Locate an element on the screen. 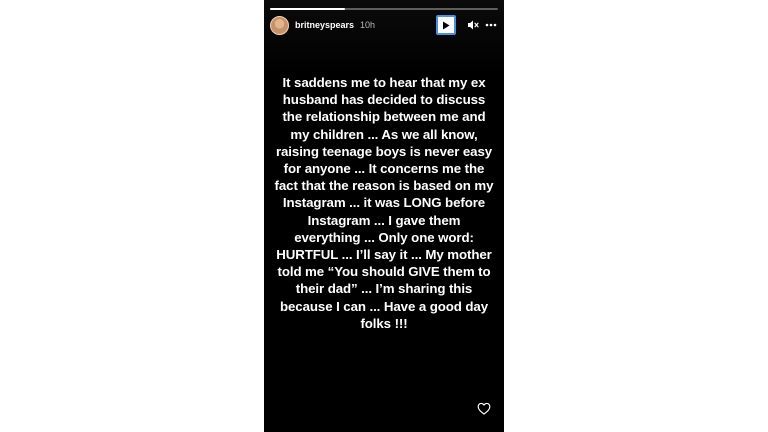 Image resolution: width=768 pixels, height=432 pixels. more-options-button is located at coordinates (491, 25).